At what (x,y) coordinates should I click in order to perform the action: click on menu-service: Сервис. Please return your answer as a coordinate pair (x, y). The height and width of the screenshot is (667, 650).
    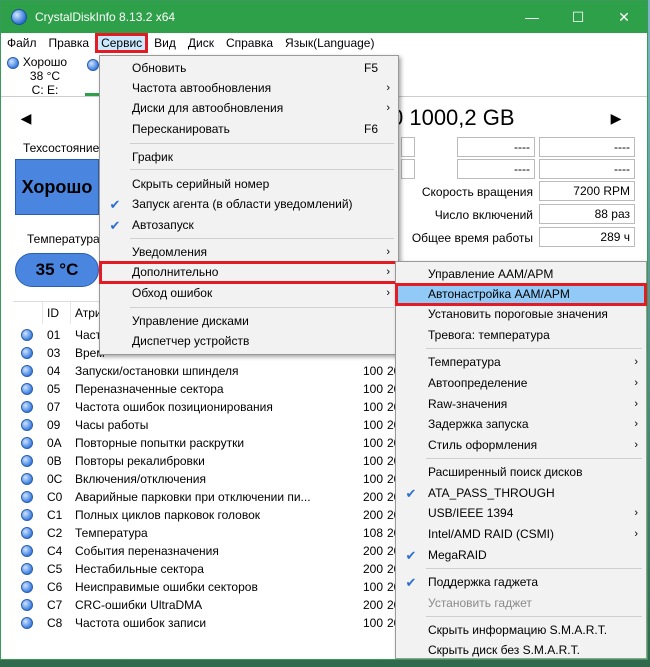
    Looking at the image, I should click on (122, 43).